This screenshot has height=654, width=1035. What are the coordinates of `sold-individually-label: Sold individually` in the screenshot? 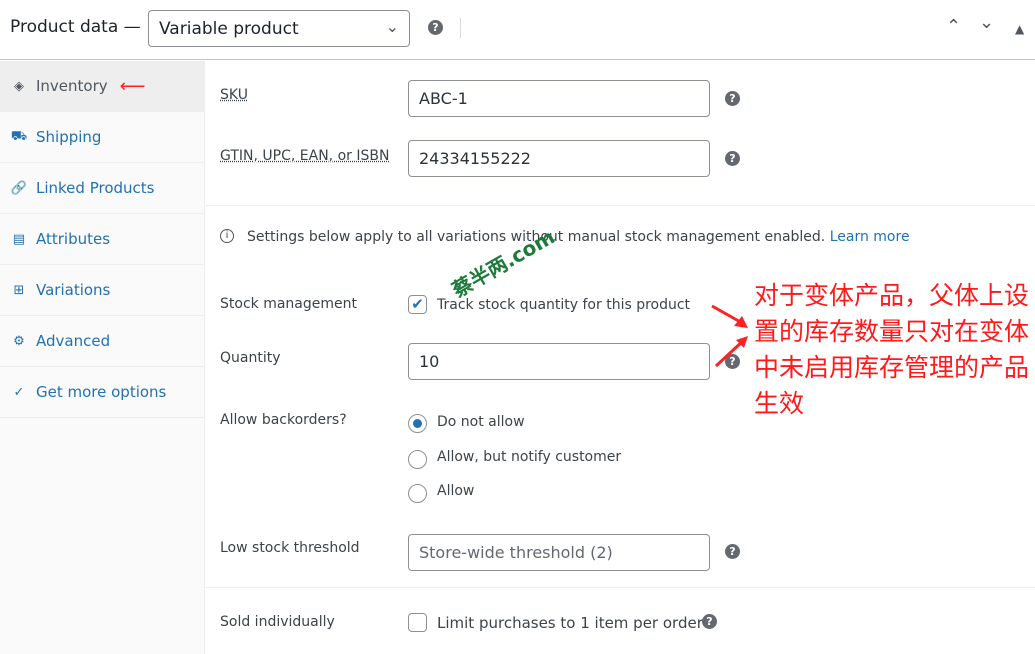 It's located at (277, 622).